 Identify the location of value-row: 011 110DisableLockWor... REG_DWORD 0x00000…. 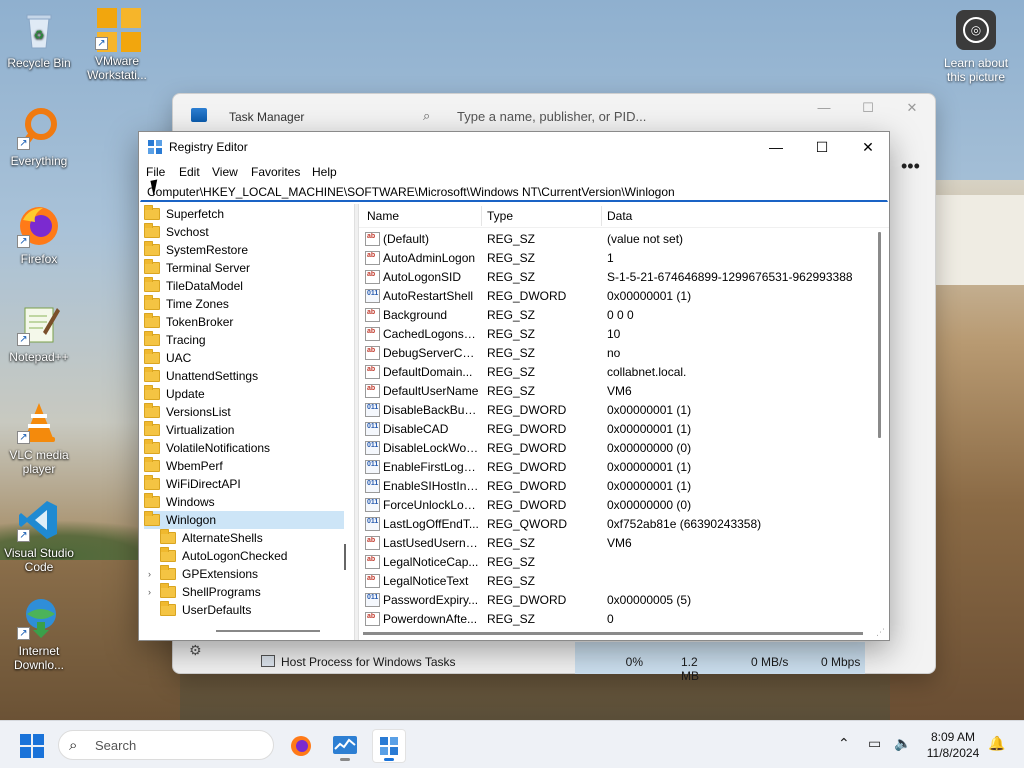
(624, 448).